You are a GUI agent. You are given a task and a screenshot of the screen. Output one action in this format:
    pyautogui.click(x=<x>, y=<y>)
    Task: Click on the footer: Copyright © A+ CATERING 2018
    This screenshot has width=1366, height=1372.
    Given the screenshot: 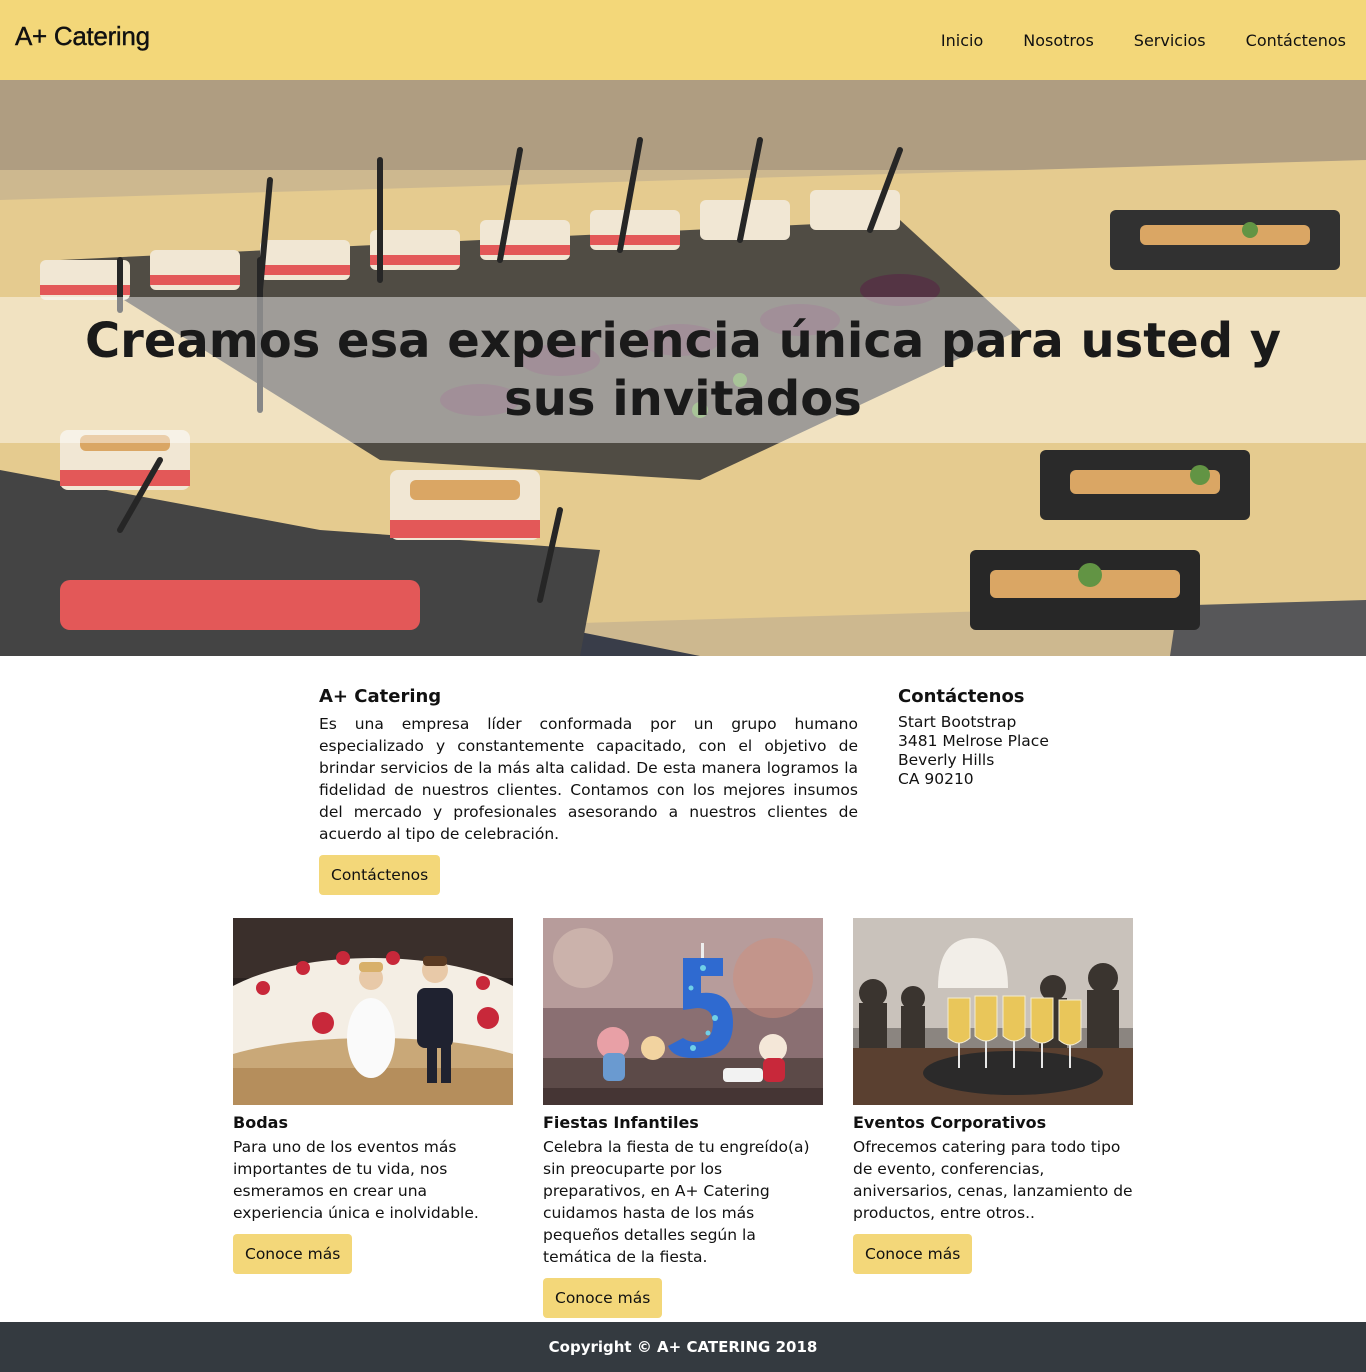 What is the action you would take?
    pyautogui.click(x=683, y=1347)
    